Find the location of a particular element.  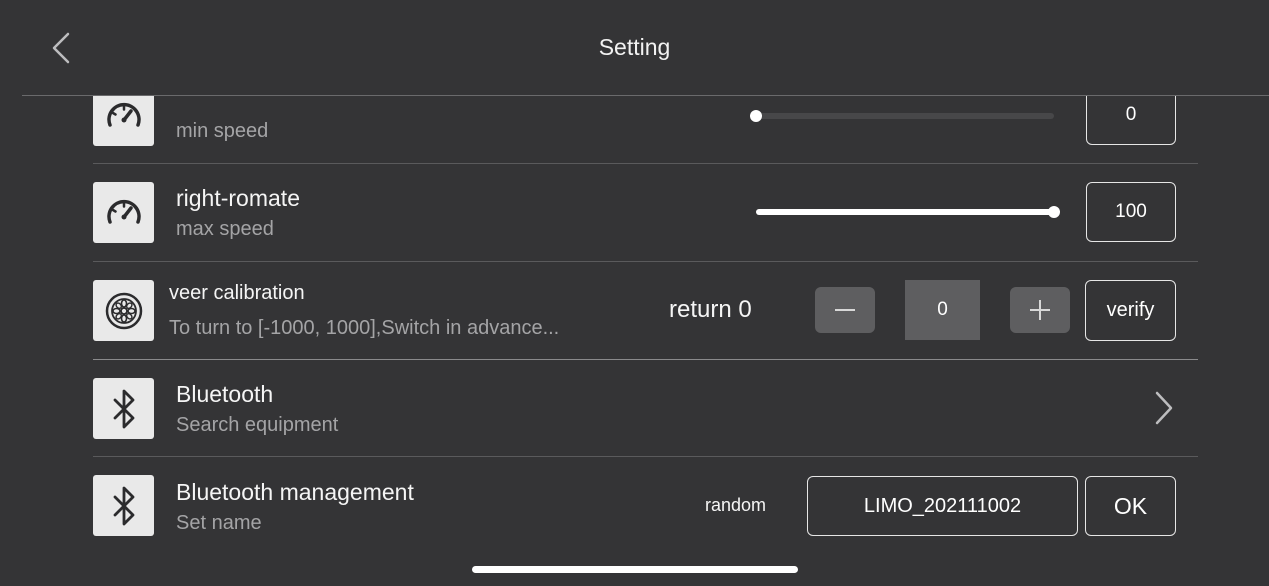

max-speed-slider is located at coordinates (908, 212).